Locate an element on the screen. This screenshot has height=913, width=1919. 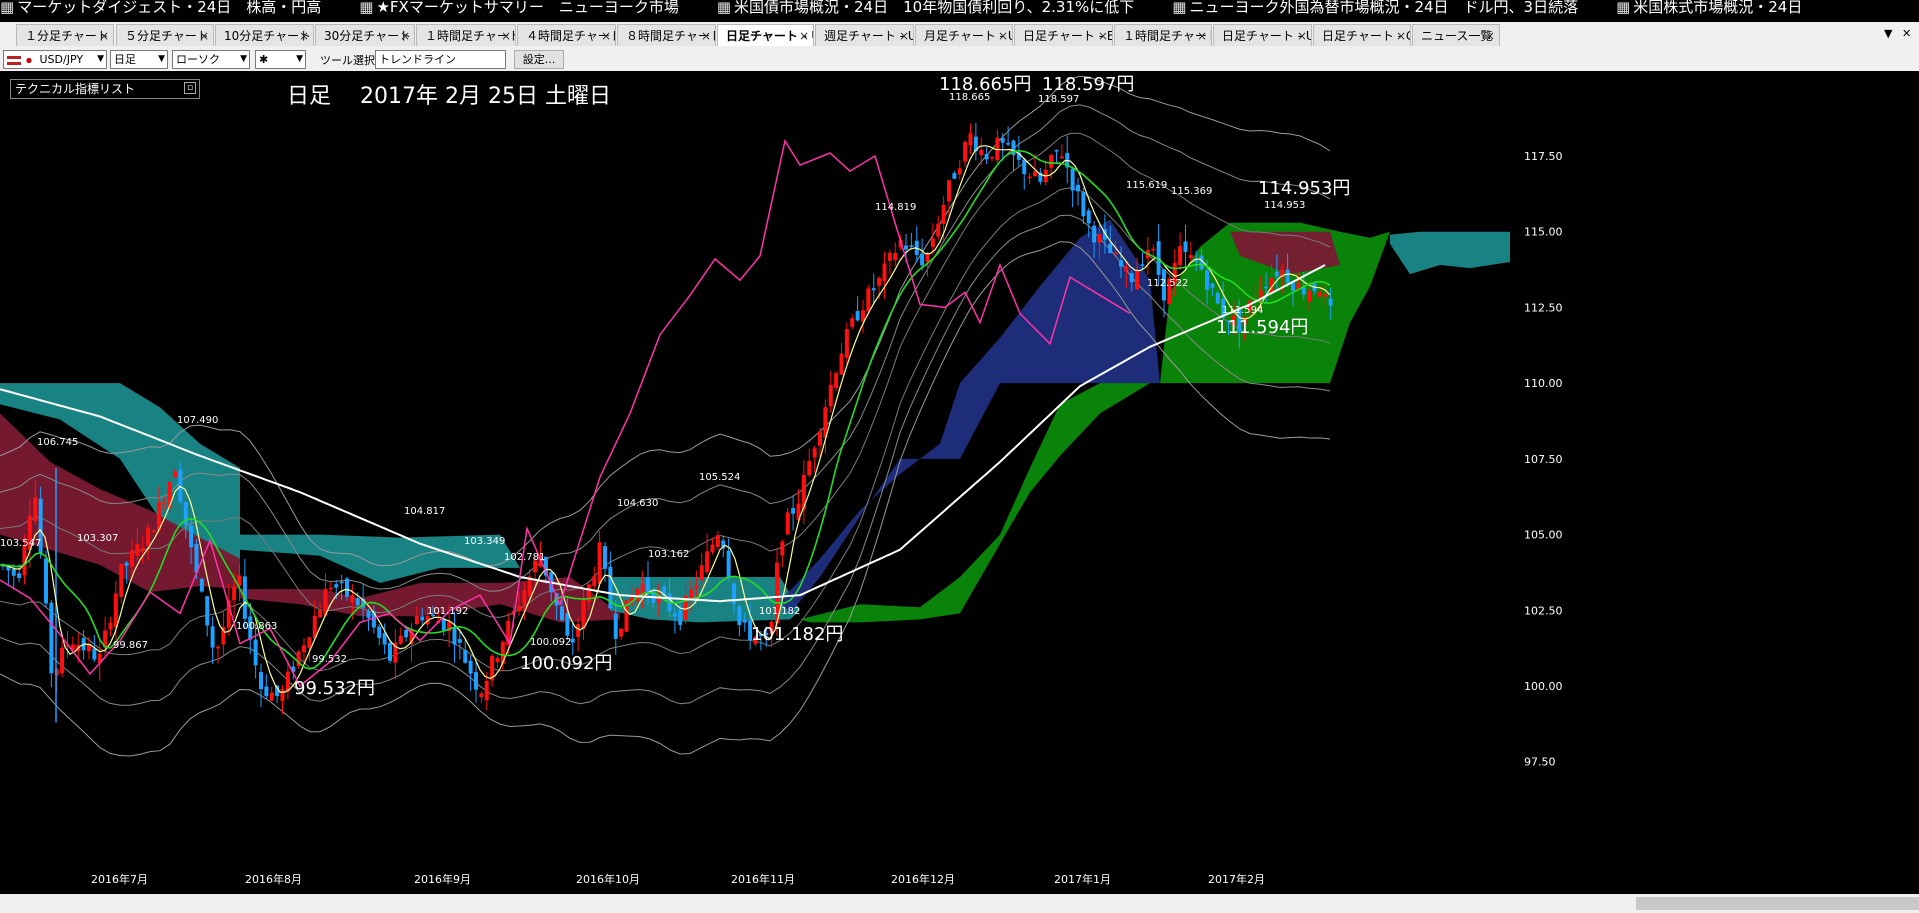
tab-chart-0: １分足チャート - × is located at coordinates (65, 35).